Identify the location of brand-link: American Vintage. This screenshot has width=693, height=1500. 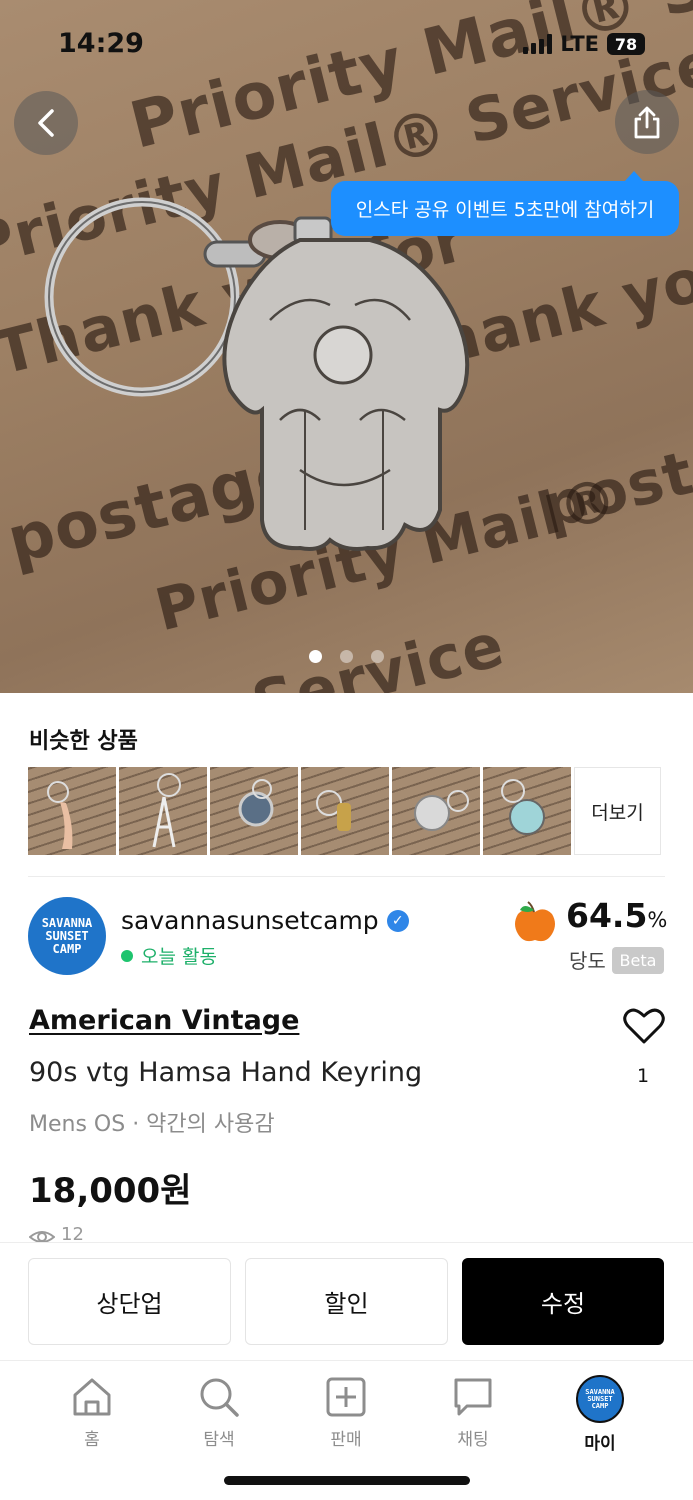
(164, 1020).